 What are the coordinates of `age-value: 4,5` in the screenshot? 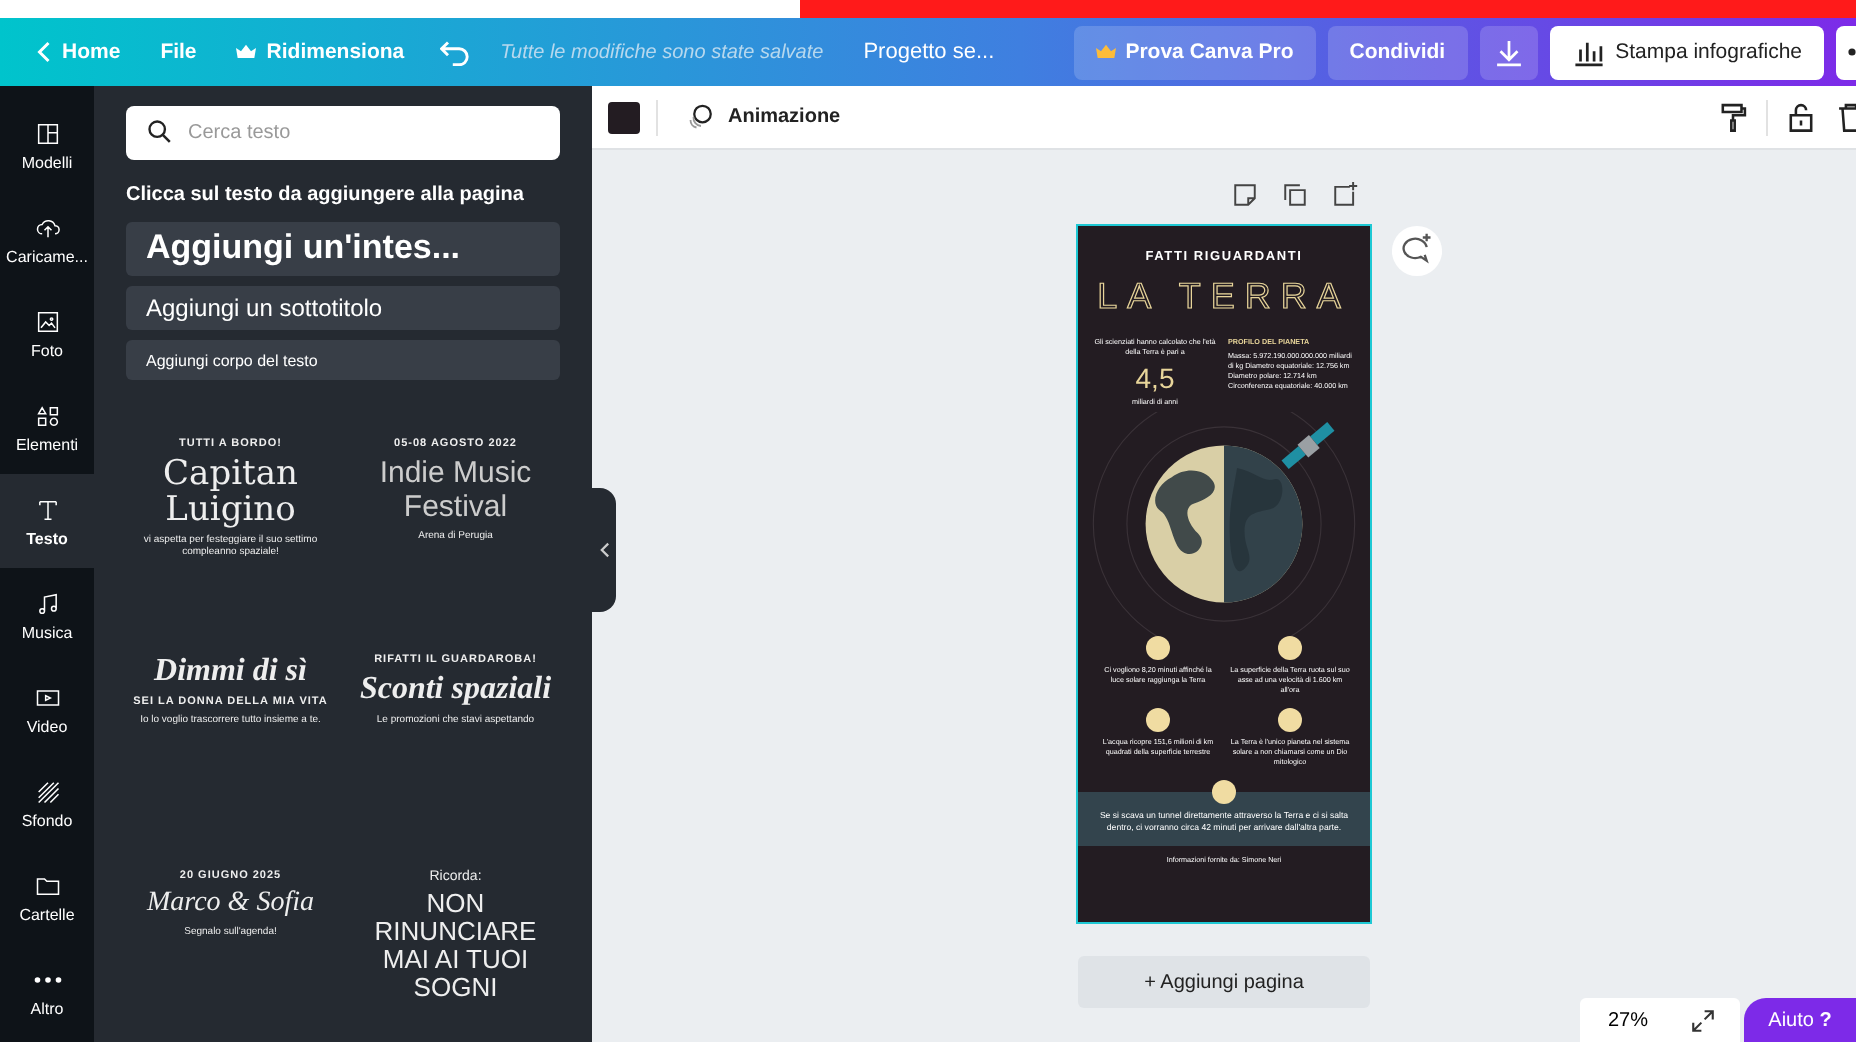 It's located at (1155, 378).